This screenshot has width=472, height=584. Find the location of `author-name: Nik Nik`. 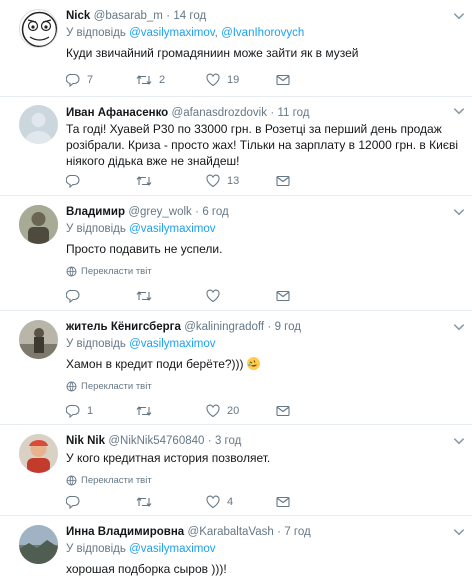

author-name: Nik Nik is located at coordinates (85, 441).